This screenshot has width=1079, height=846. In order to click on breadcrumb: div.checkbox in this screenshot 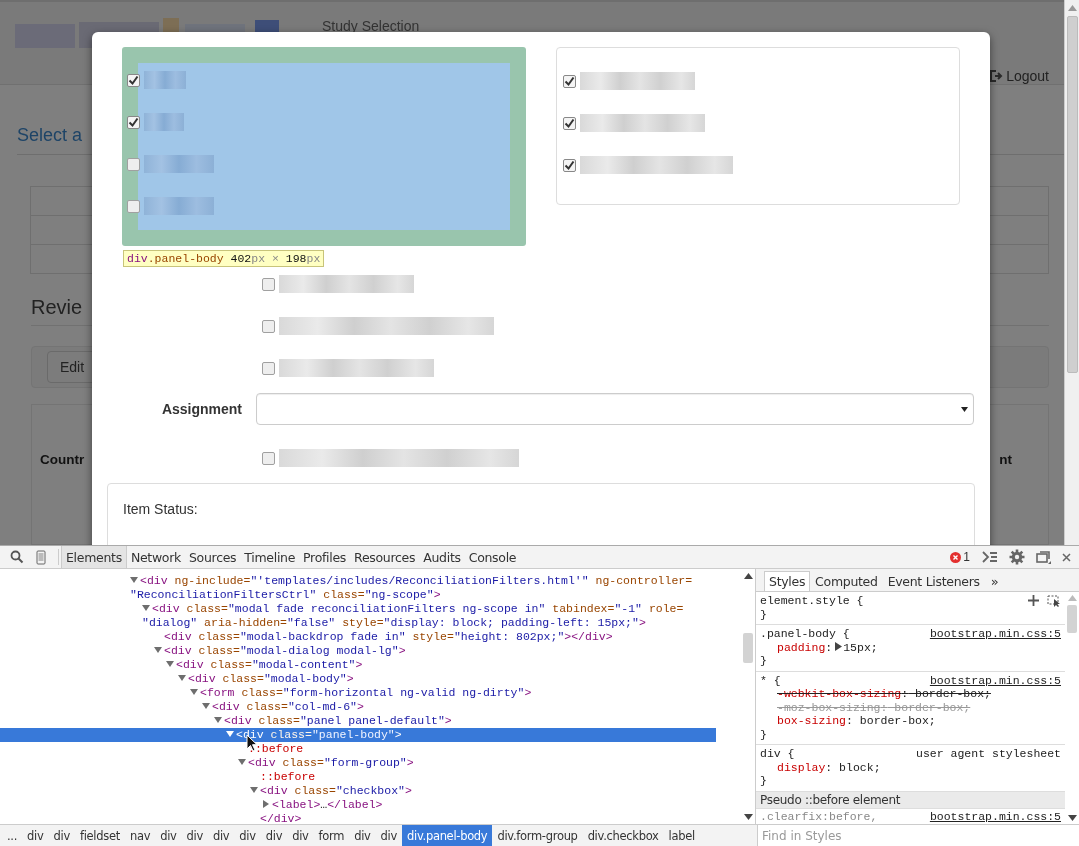, I will do `click(623, 835)`.